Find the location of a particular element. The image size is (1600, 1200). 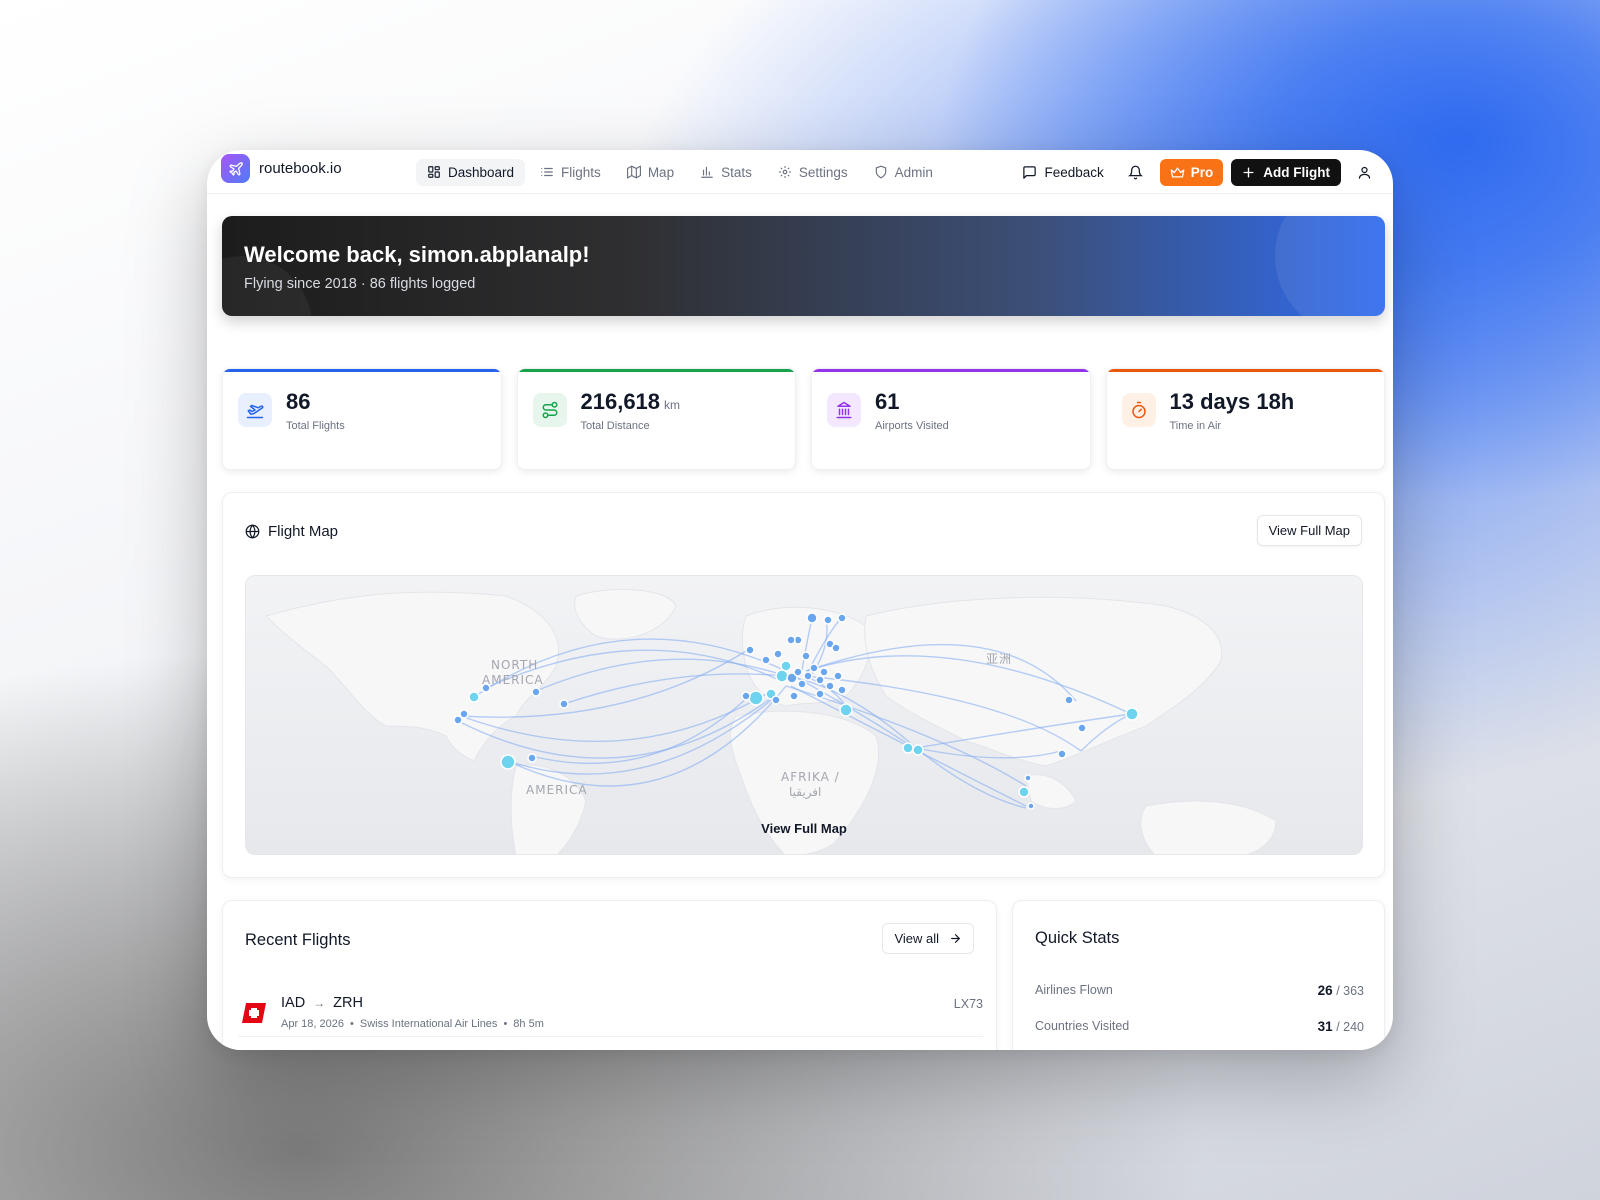

nav-flights-label: Flights is located at coordinates (581, 172).